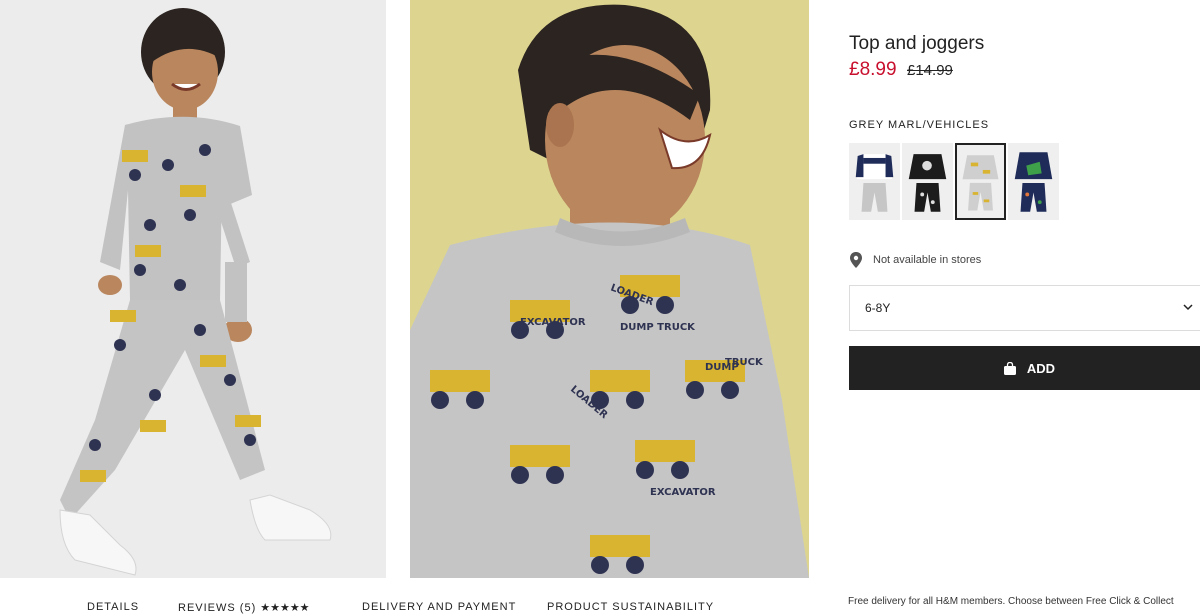 This screenshot has height=614, width=1200. What do you see at coordinates (901, 70) in the screenshot?
I see `price-row: £8.99 £14.99` at bounding box center [901, 70].